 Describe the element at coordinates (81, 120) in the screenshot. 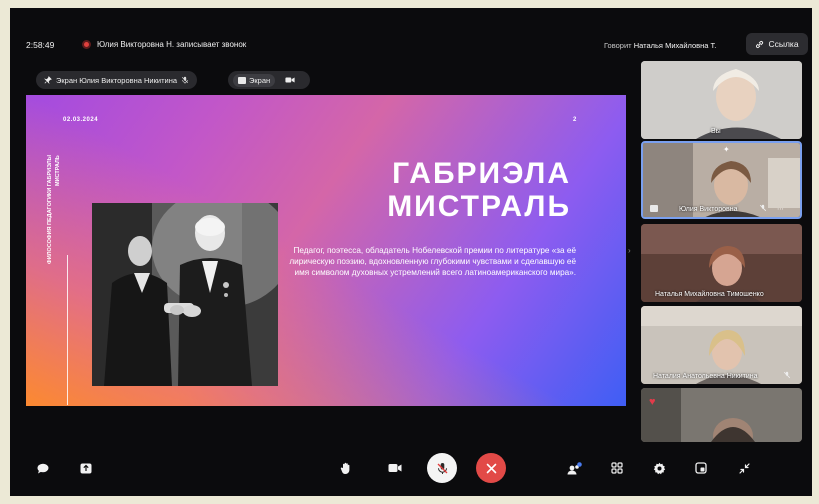

I see `slide-date: 02.03.2024` at that location.